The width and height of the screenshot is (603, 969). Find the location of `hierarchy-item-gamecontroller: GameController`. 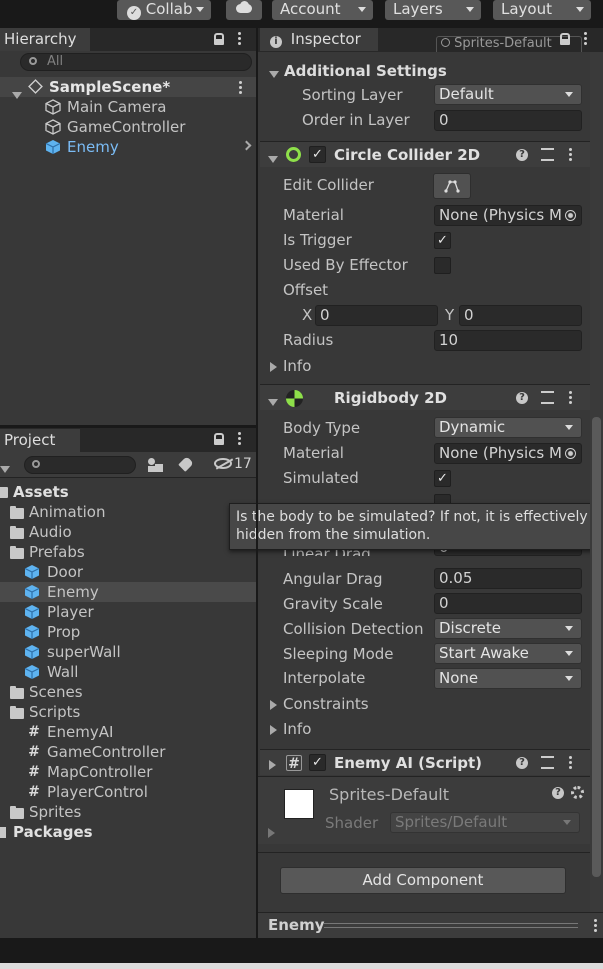

hierarchy-item-gamecontroller: GameController is located at coordinates (128, 127).